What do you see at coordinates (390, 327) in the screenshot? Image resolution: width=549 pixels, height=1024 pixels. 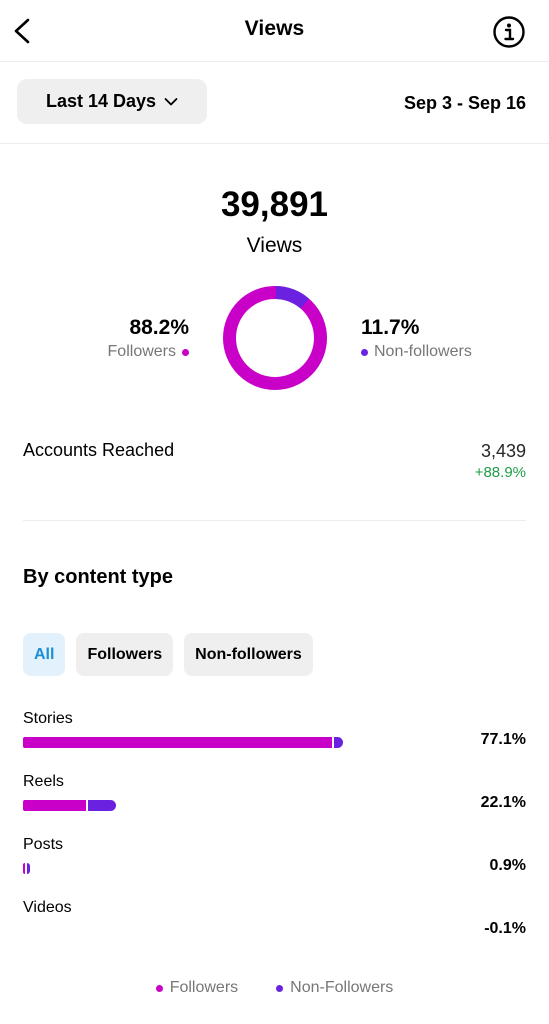 I see `non-followers-percentage: 11.7%` at bounding box center [390, 327].